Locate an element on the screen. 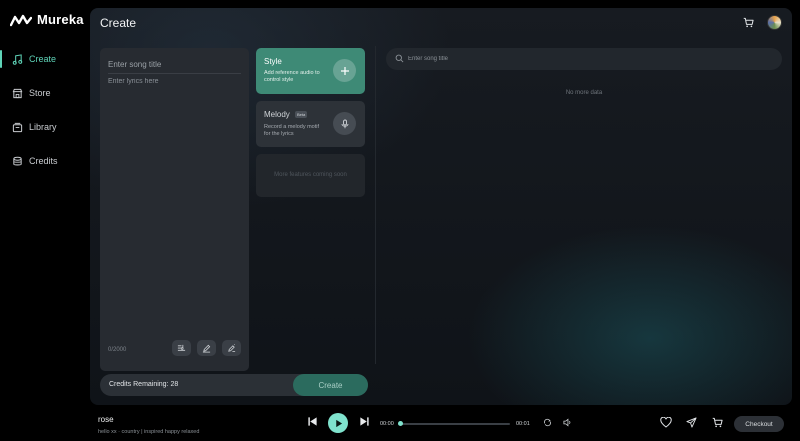 The width and height of the screenshot is (800, 441). store-icon is located at coordinates (17, 93).